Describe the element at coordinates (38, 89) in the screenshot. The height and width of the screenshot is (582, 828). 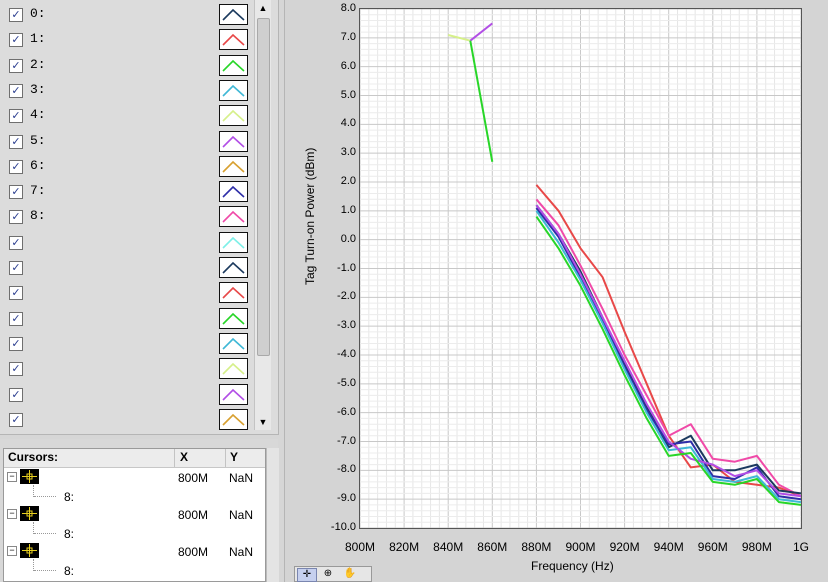
I see `plot-label: 3:` at that location.